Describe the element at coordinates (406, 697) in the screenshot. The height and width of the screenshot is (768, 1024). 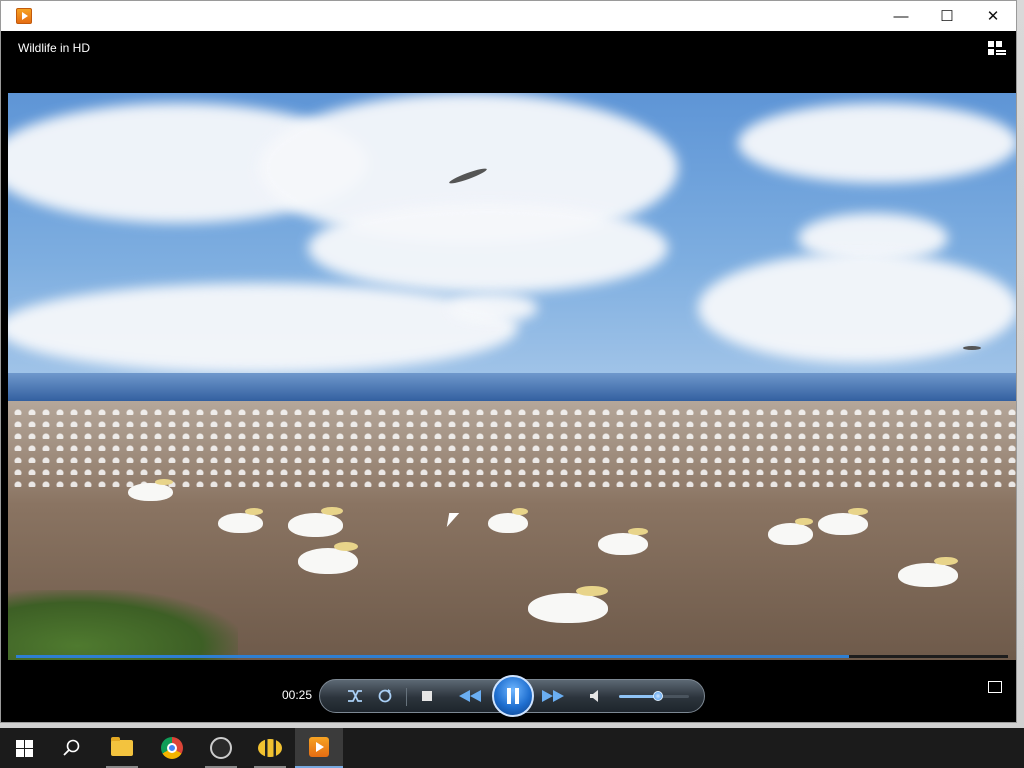
I see `separator` at that location.